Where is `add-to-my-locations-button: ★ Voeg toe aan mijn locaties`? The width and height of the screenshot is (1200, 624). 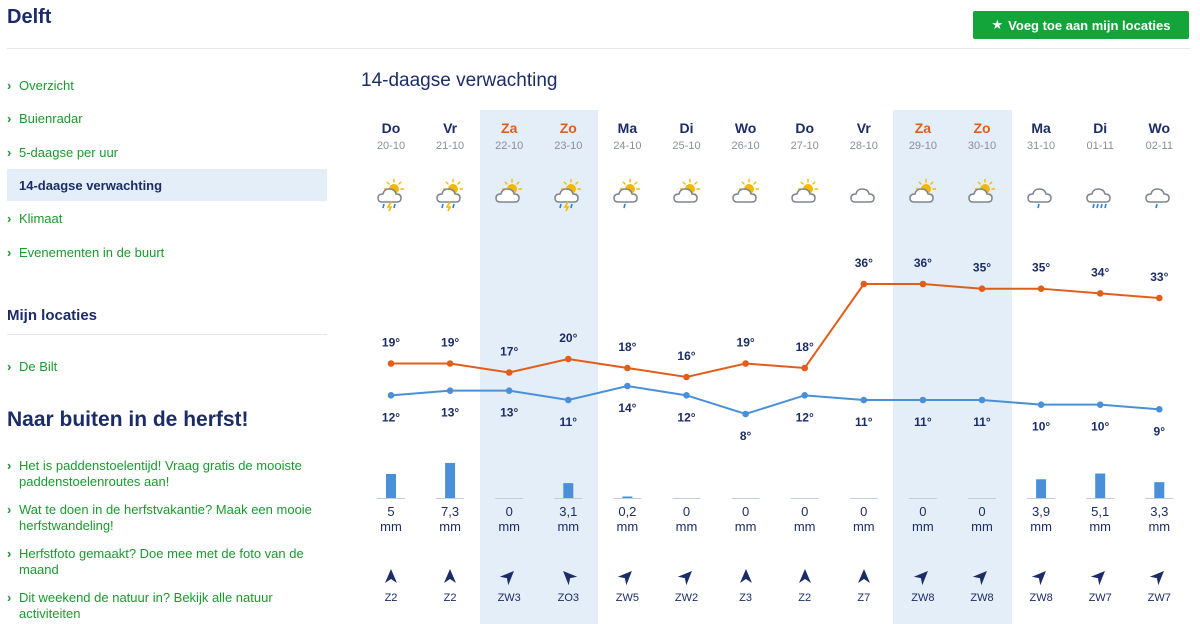
add-to-my-locations-button: ★ Voeg toe aan mijn locaties is located at coordinates (1081, 25).